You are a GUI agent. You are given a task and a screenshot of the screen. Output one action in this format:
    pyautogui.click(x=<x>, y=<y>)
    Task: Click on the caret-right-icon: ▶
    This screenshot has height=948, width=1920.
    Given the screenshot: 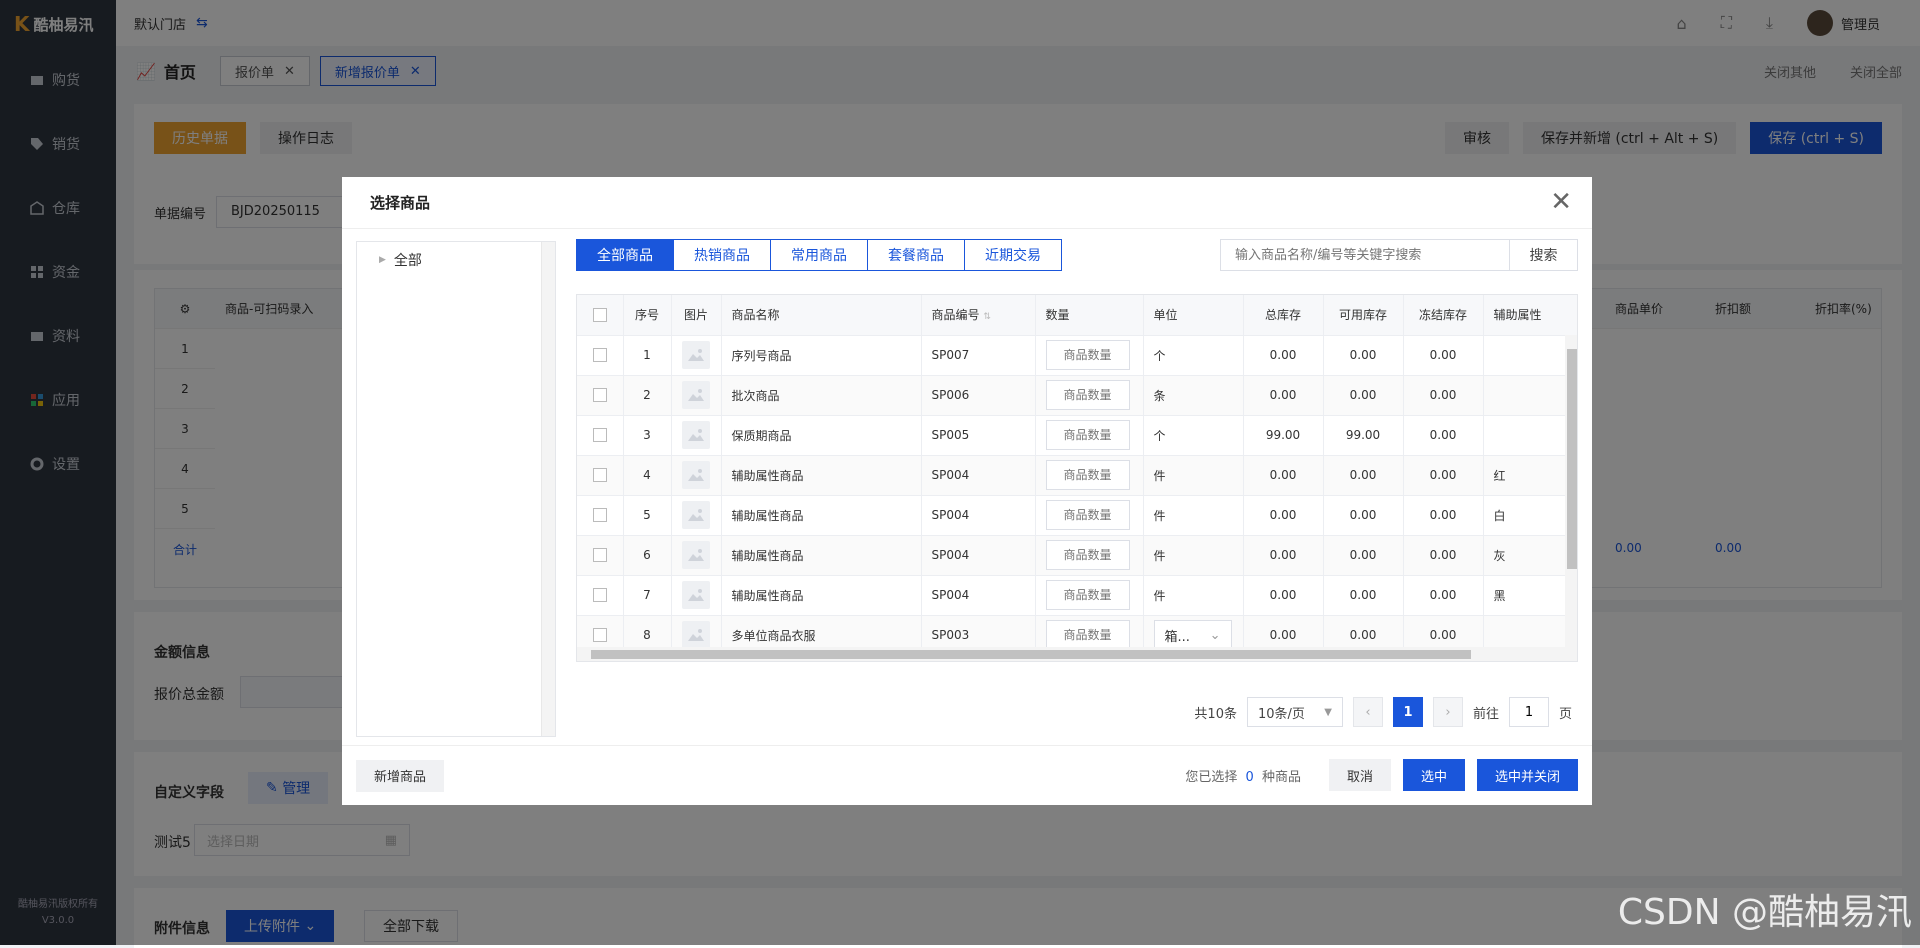 What is the action you would take?
    pyautogui.click(x=382, y=260)
    